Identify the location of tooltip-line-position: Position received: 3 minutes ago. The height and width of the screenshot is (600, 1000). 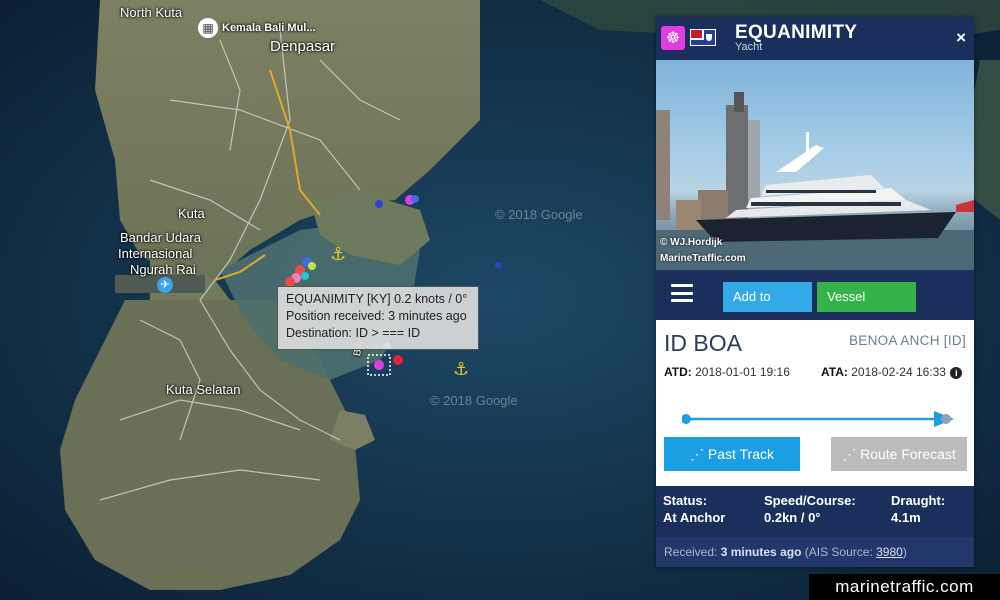
(376, 316).